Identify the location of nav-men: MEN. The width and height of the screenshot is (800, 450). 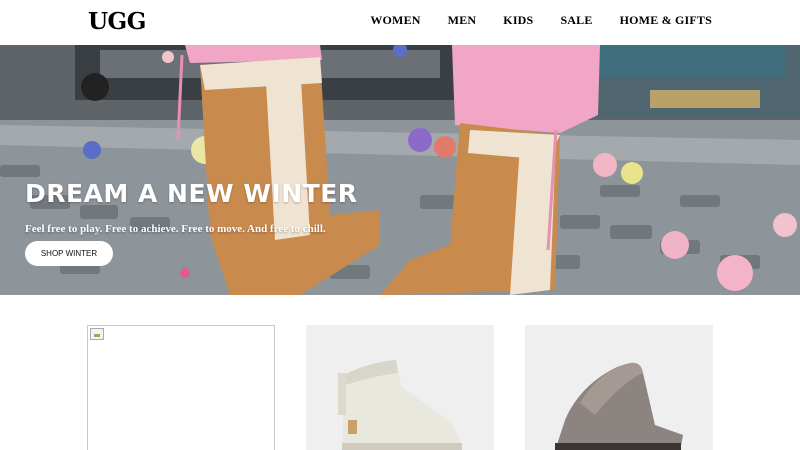
(462, 20).